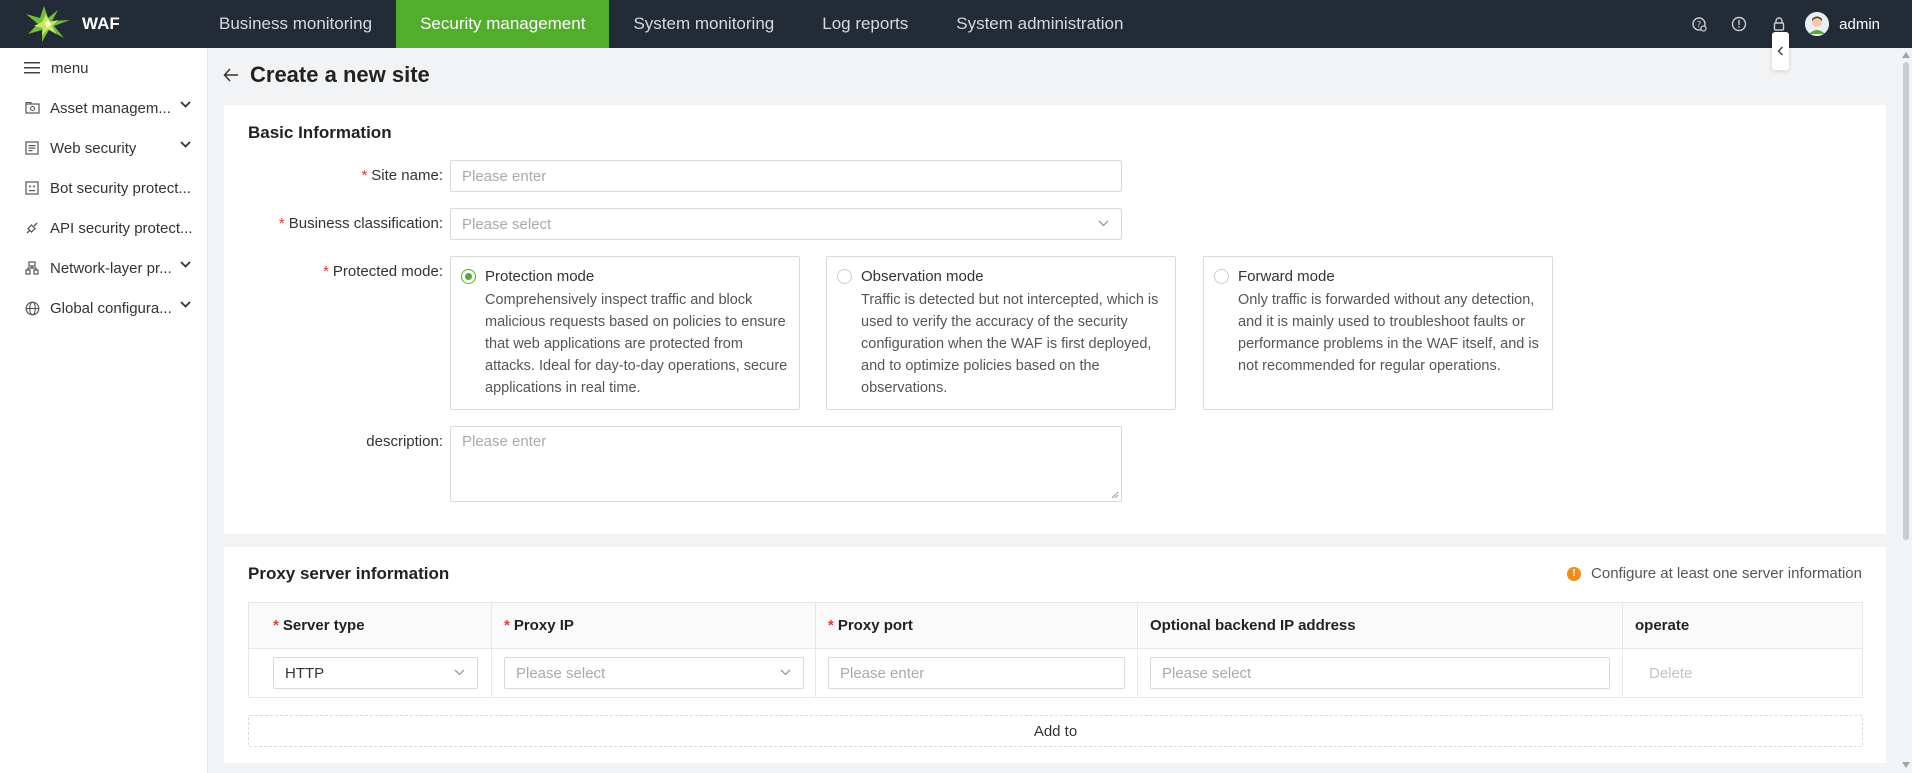 The image size is (1912, 773). I want to click on column-header-backend-ip: Optional backend IP address, so click(1380, 625).